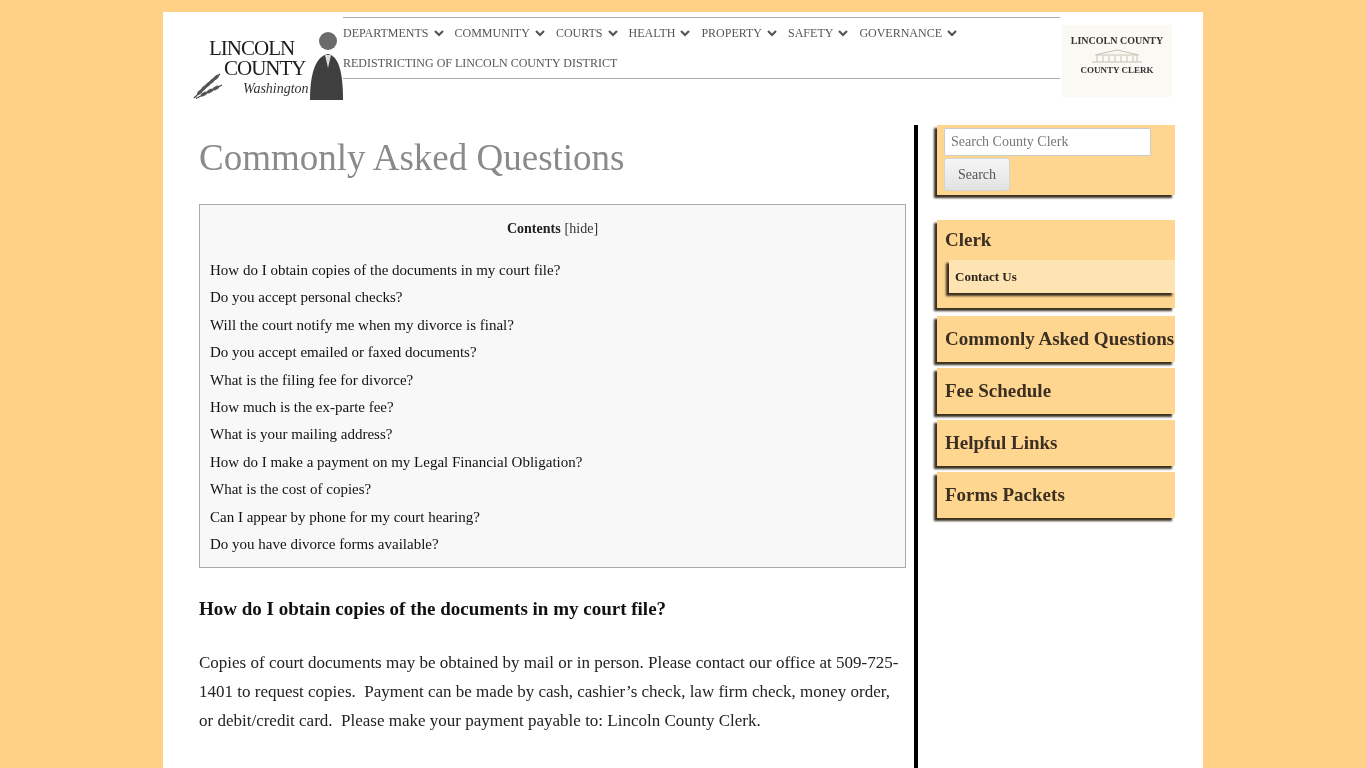  Describe the element at coordinates (208, 85) in the screenshot. I see `wheat-icon` at that location.